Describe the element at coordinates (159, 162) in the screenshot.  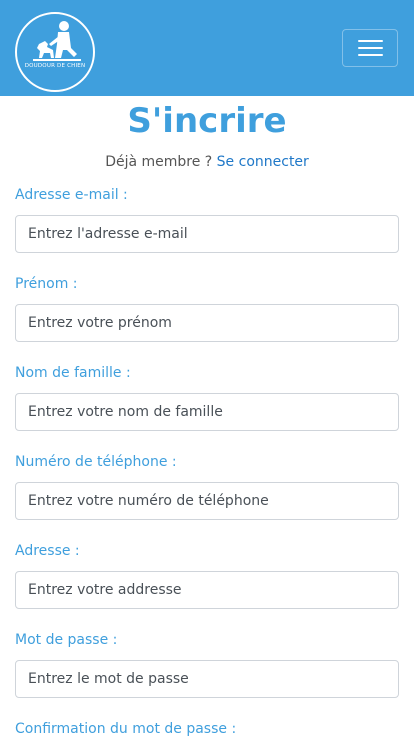
I see `member-prompt-text: Déjà membre ?` at that location.